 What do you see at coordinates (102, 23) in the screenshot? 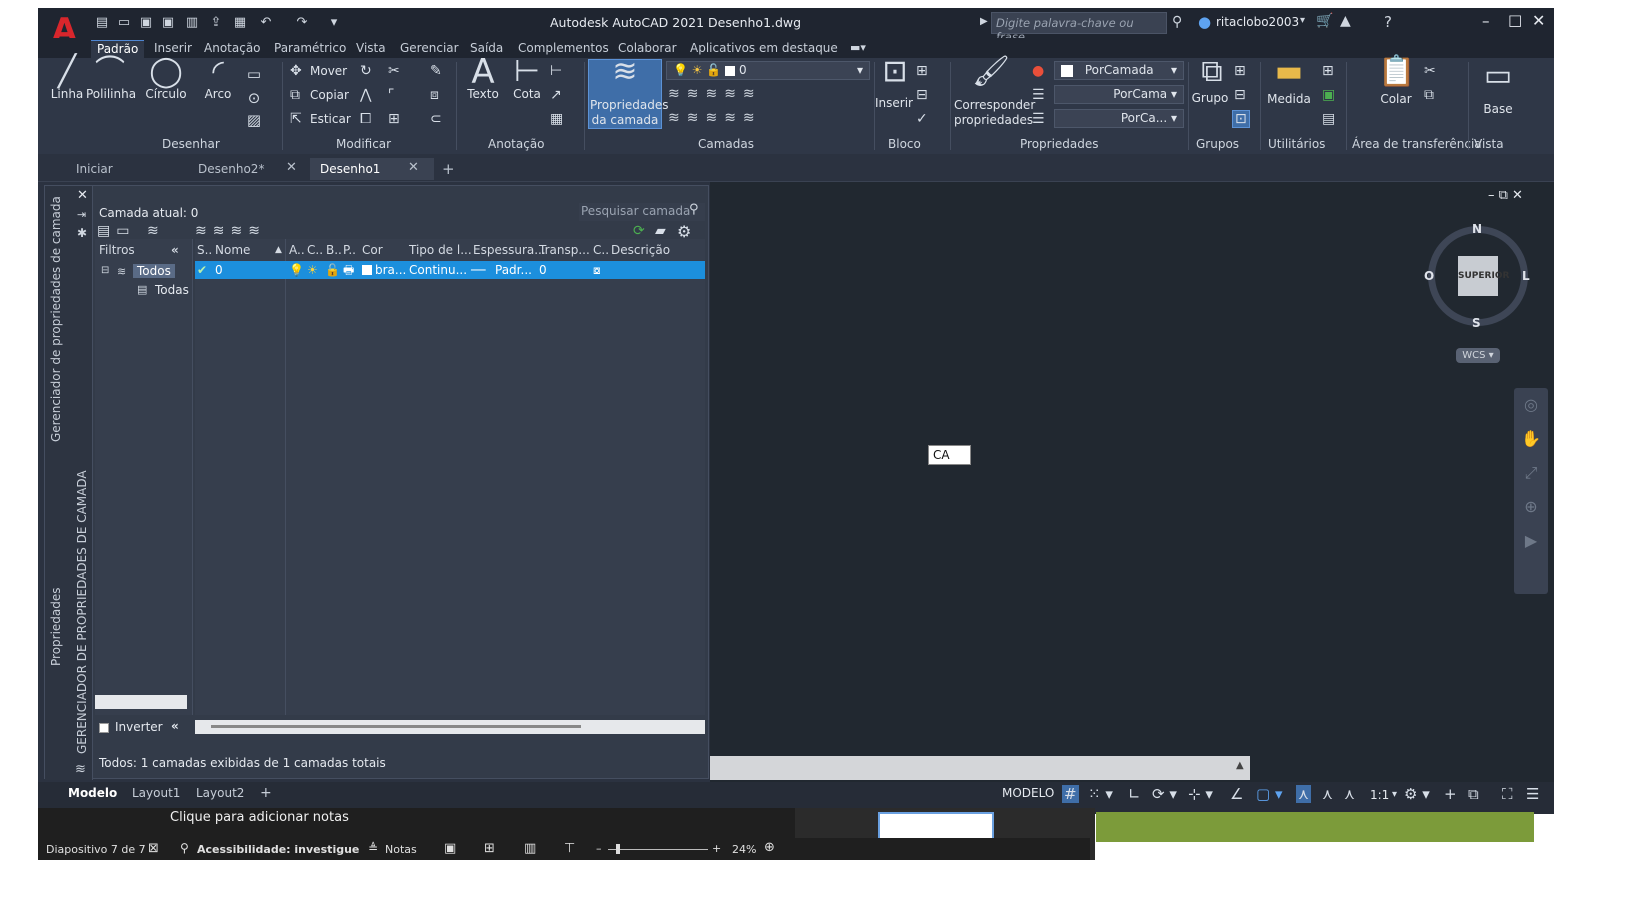
I see `new-file-icon: ▤` at bounding box center [102, 23].